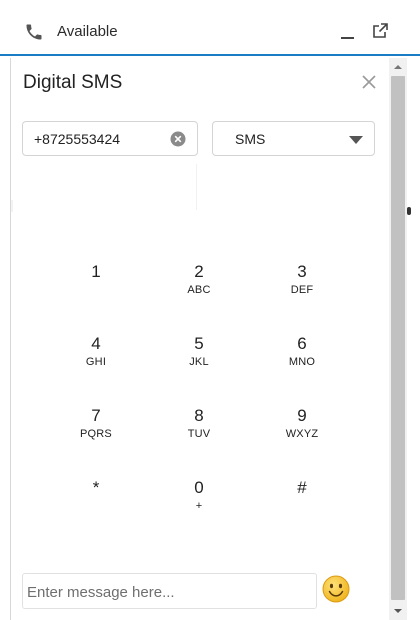  Describe the element at coordinates (302, 343) in the screenshot. I see `key-digit: 6` at that location.